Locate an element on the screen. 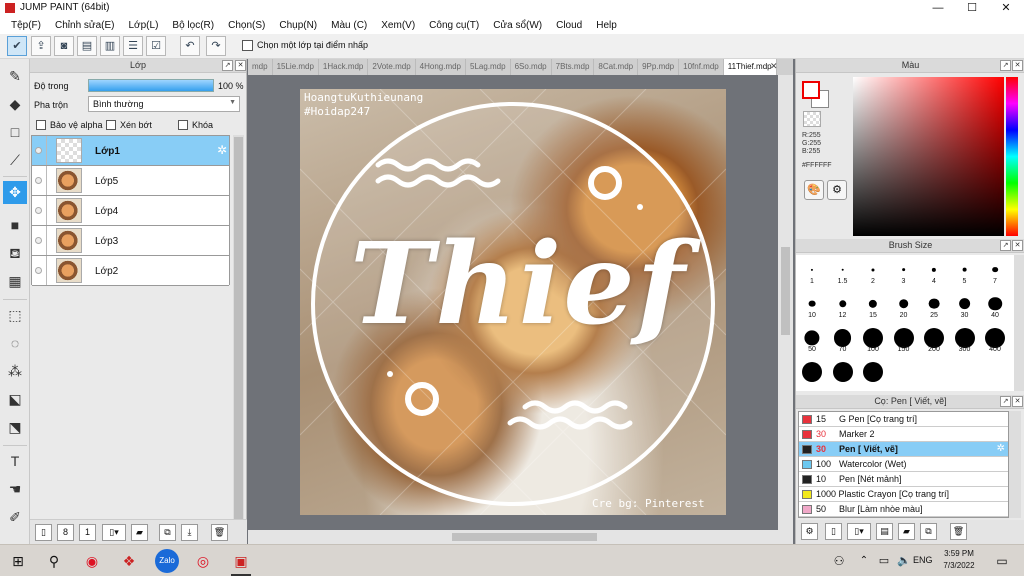 This screenshot has width=1024, height=576. close-button: ✕ is located at coordinates (1006, 8).